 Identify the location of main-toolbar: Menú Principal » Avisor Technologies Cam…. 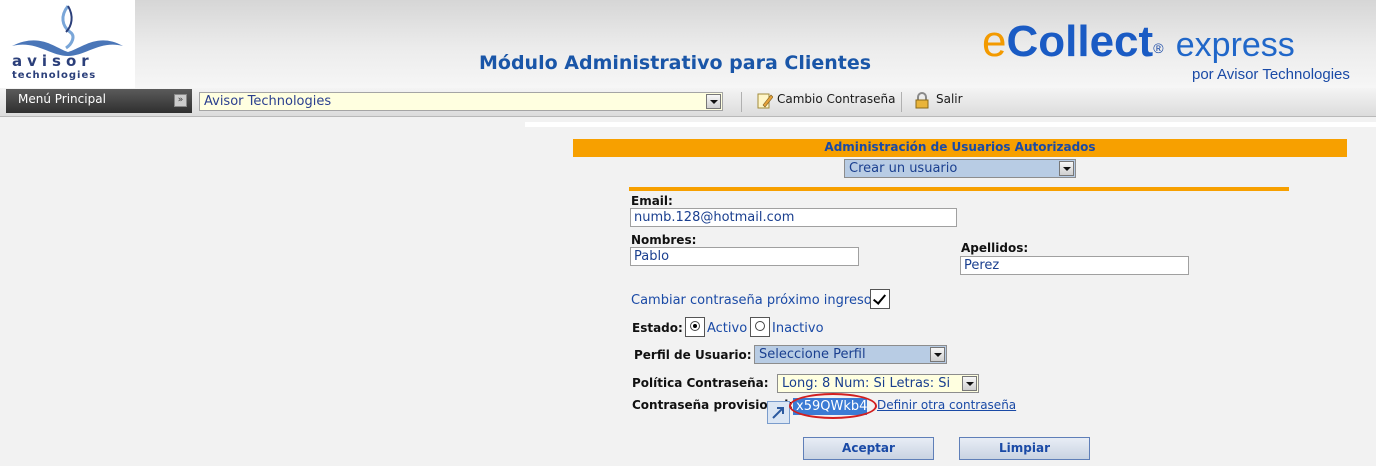
(688, 102).